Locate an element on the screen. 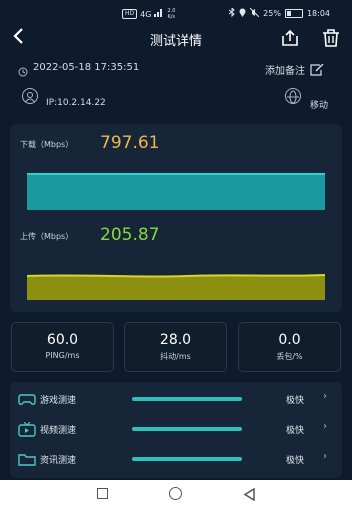  network-type: 4G is located at coordinates (146, 14).